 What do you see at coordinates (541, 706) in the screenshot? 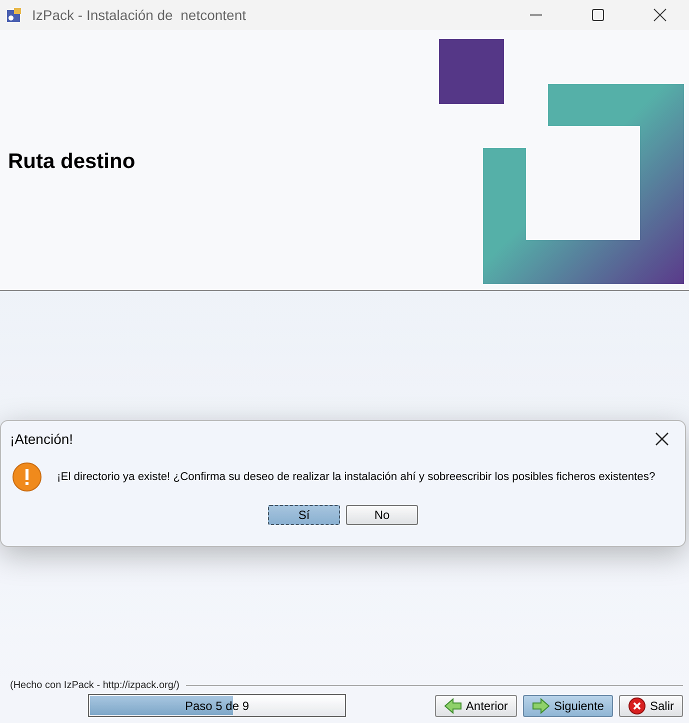
I see `right-arrow-icon` at bounding box center [541, 706].